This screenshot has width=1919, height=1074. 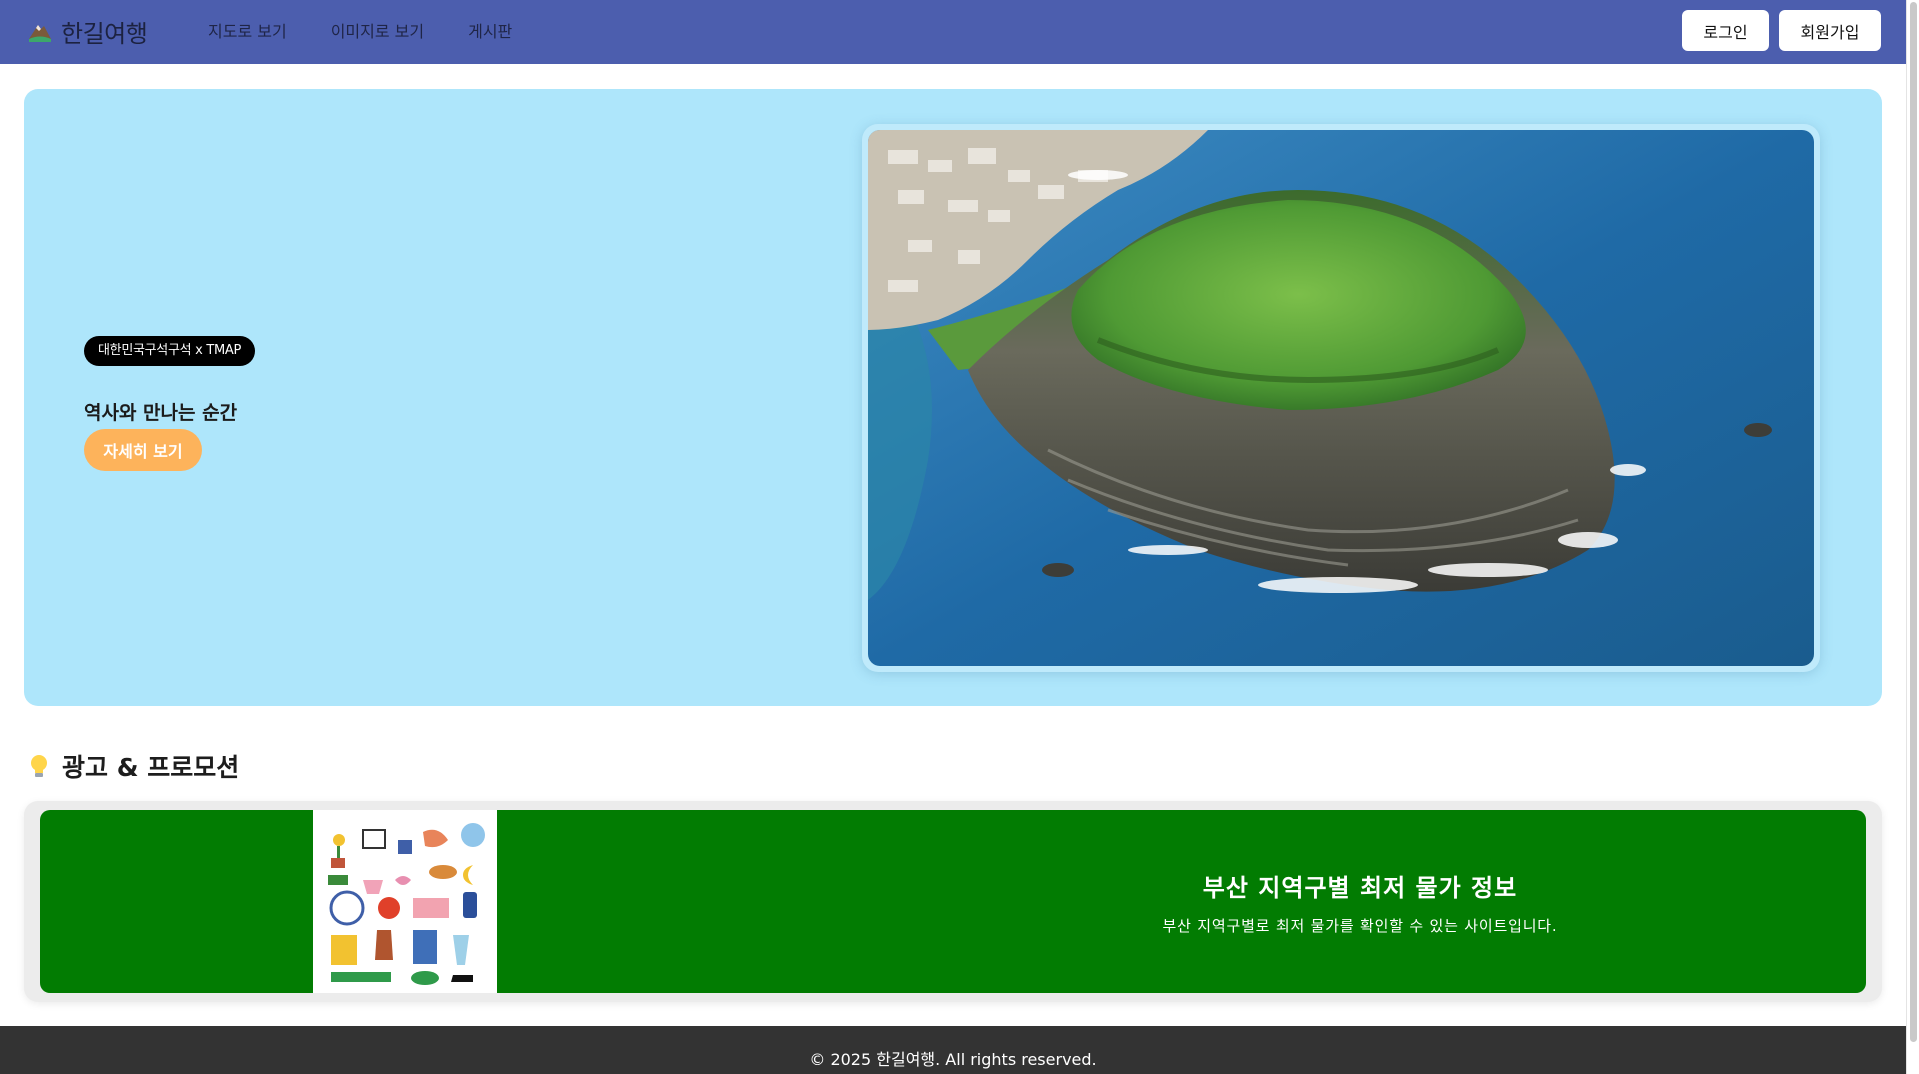 What do you see at coordinates (1913, 522) in the screenshot?
I see `scrollbar-thumb` at bounding box center [1913, 522].